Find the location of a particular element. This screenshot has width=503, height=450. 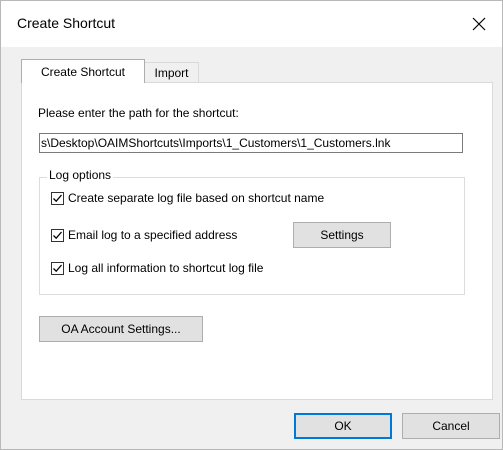

tab-import: Import is located at coordinates (171, 72).